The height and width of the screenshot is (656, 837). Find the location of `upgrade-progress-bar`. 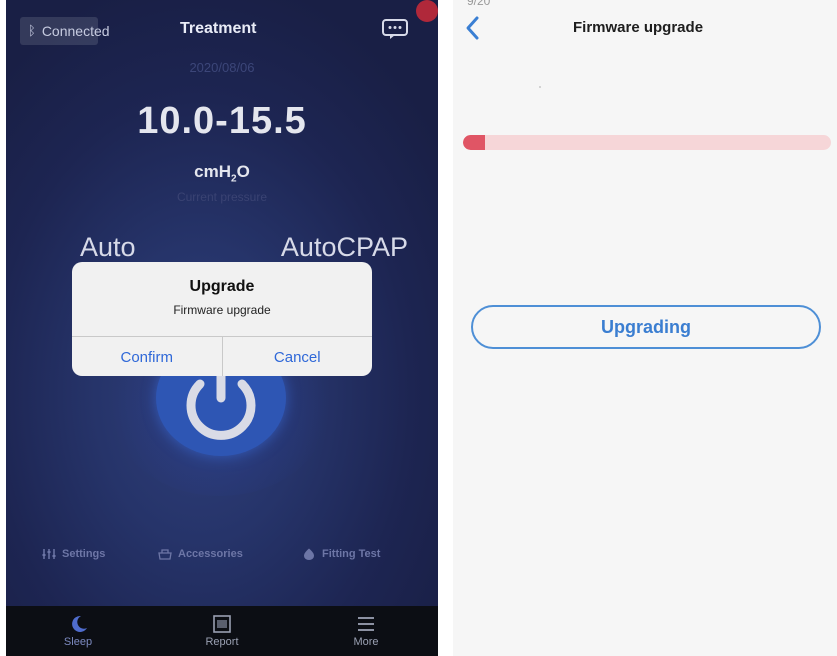

upgrade-progress-bar is located at coordinates (647, 142).